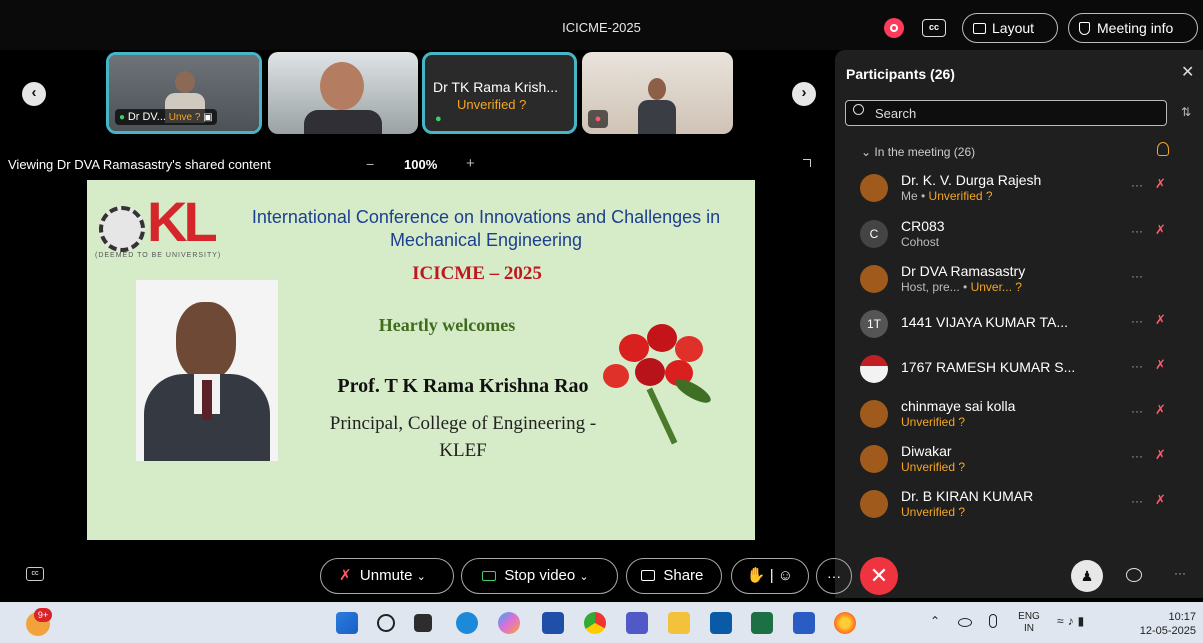  Describe the element at coordinates (804, 623) in the screenshot. I see `word-icon` at that location.